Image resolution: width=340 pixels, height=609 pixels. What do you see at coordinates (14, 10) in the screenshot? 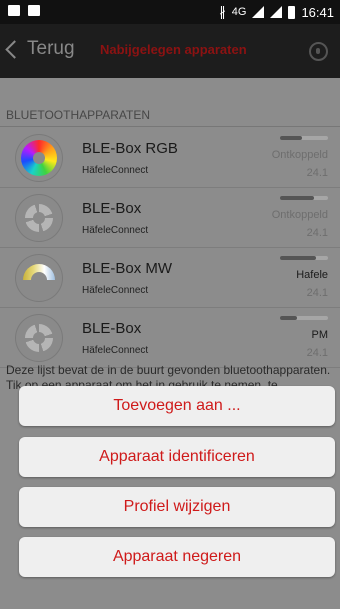
I see `image-icon` at bounding box center [14, 10].